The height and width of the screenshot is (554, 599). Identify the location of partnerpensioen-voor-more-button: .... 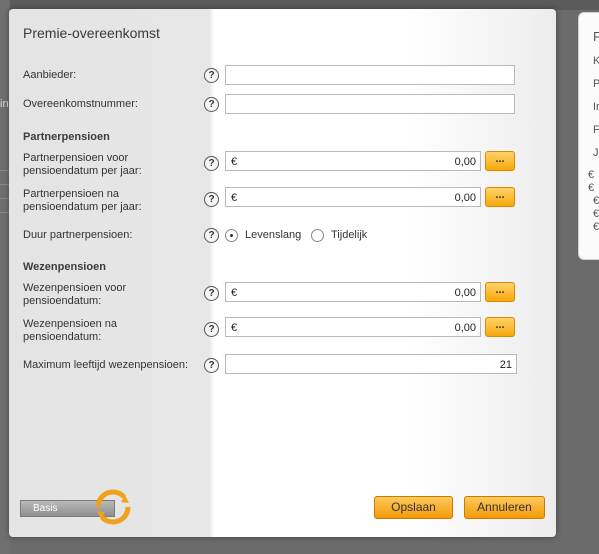
(500, 161).